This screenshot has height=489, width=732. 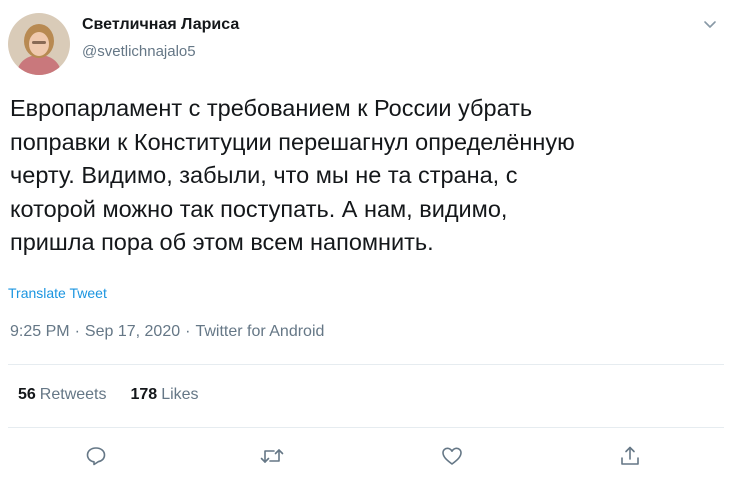 I want to click on share-icon, so click(x=630, y=458).